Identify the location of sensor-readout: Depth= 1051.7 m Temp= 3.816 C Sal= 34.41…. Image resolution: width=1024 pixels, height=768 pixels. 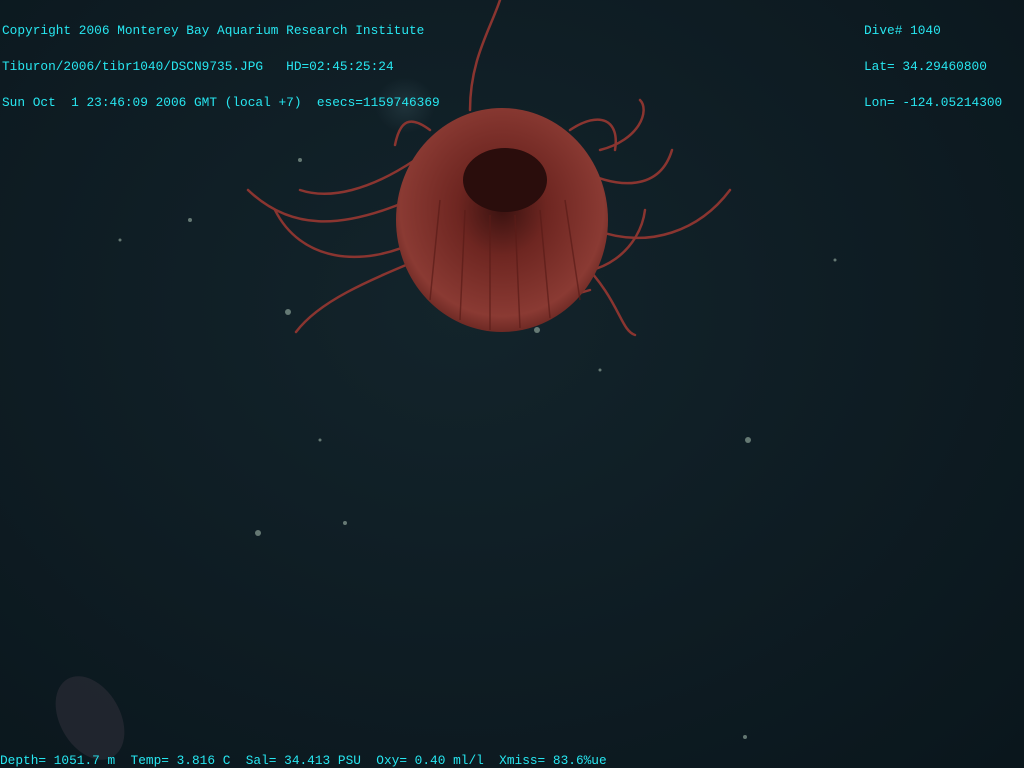
(303, 760).